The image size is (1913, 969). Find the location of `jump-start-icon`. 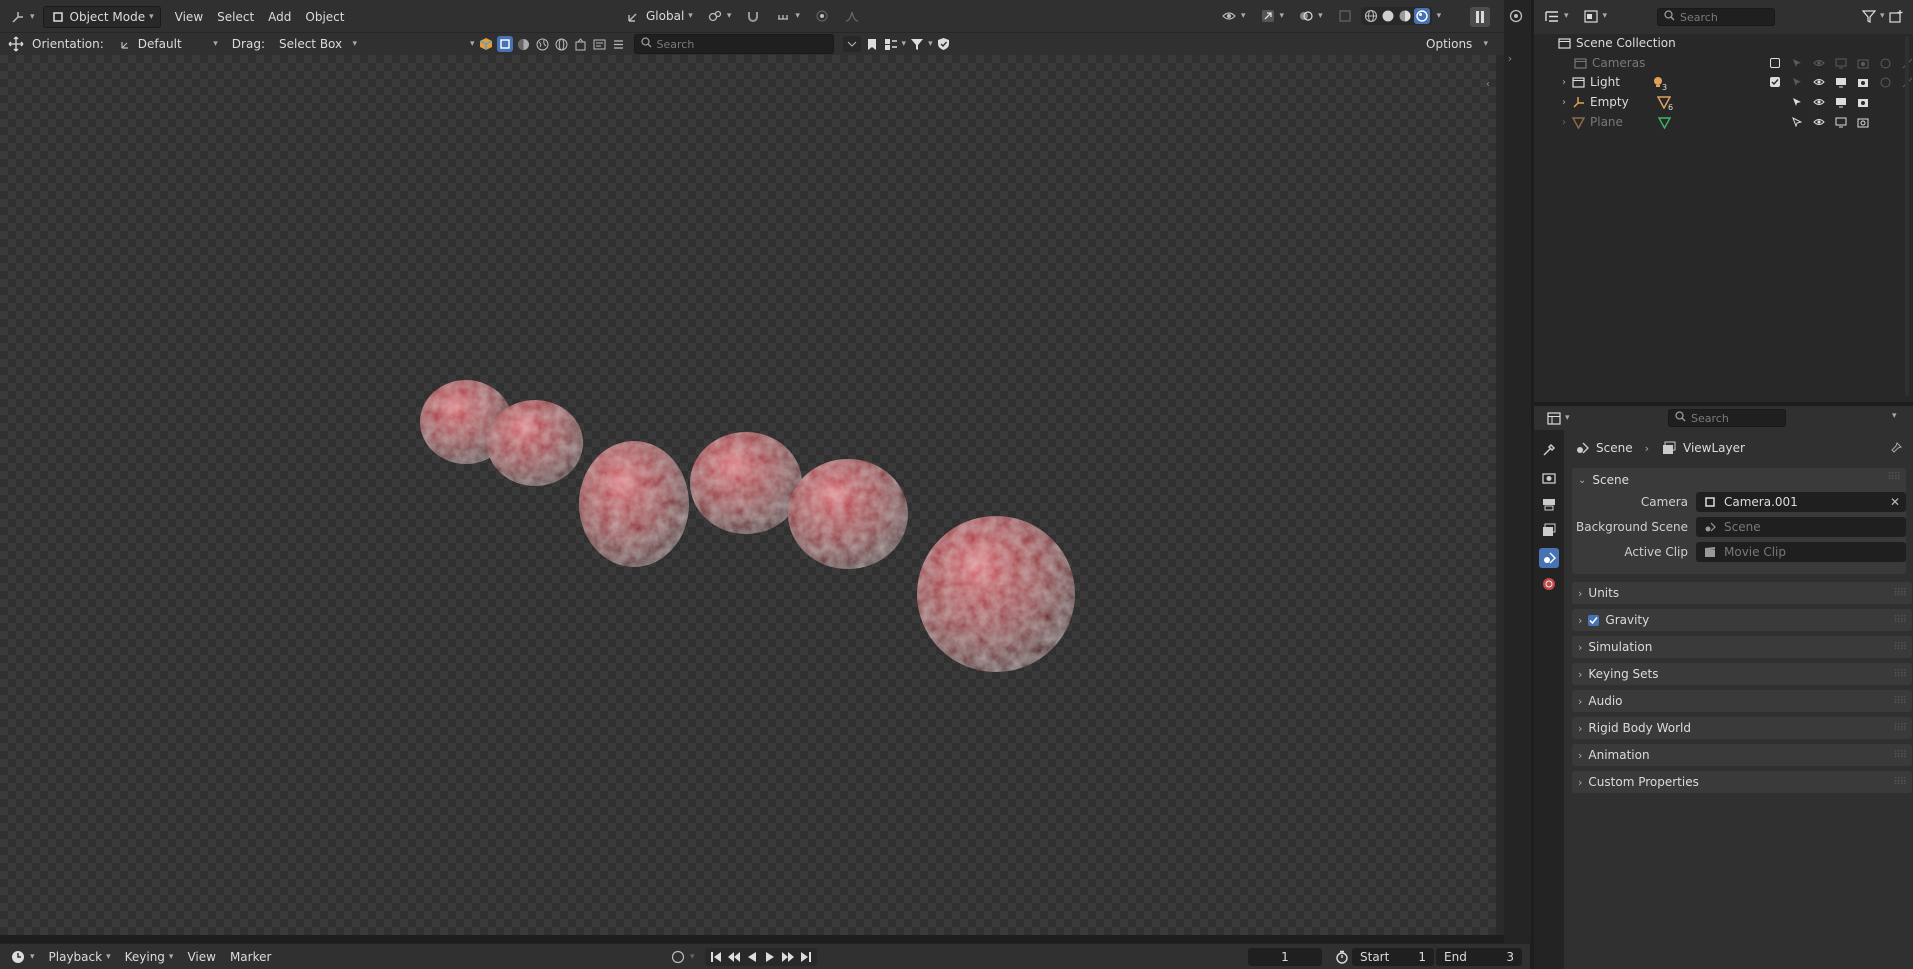

jump-start-icon is located at coordinates (716, 957).